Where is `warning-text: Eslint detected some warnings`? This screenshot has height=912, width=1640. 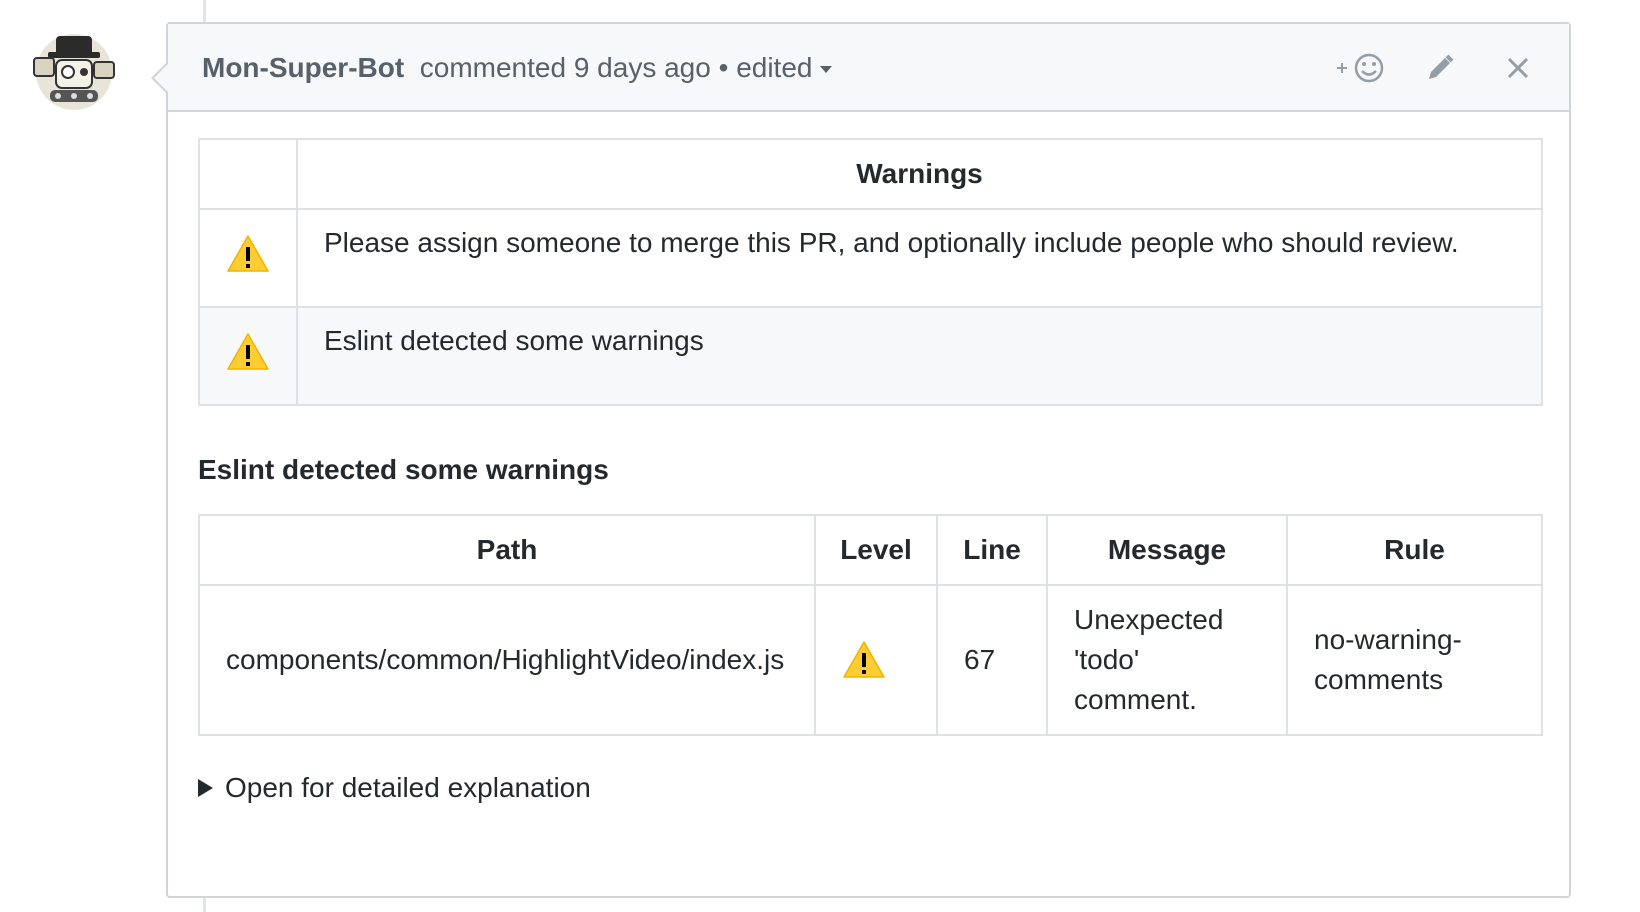
warning-text: Eslint detected some warnings is located at coordinates (919, 356).